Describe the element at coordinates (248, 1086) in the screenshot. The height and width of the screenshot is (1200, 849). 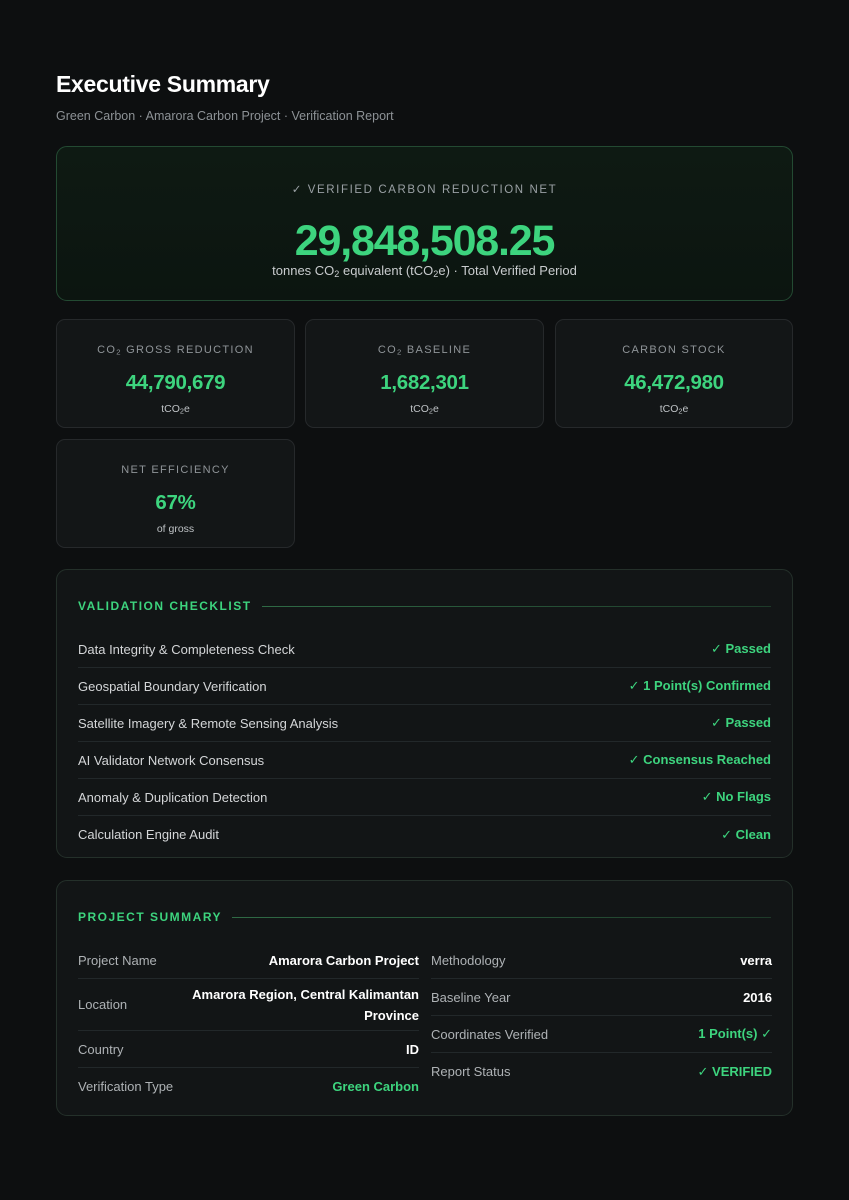
I see `summary-row-verification-type: Verification Type Green Carbon` at that location.